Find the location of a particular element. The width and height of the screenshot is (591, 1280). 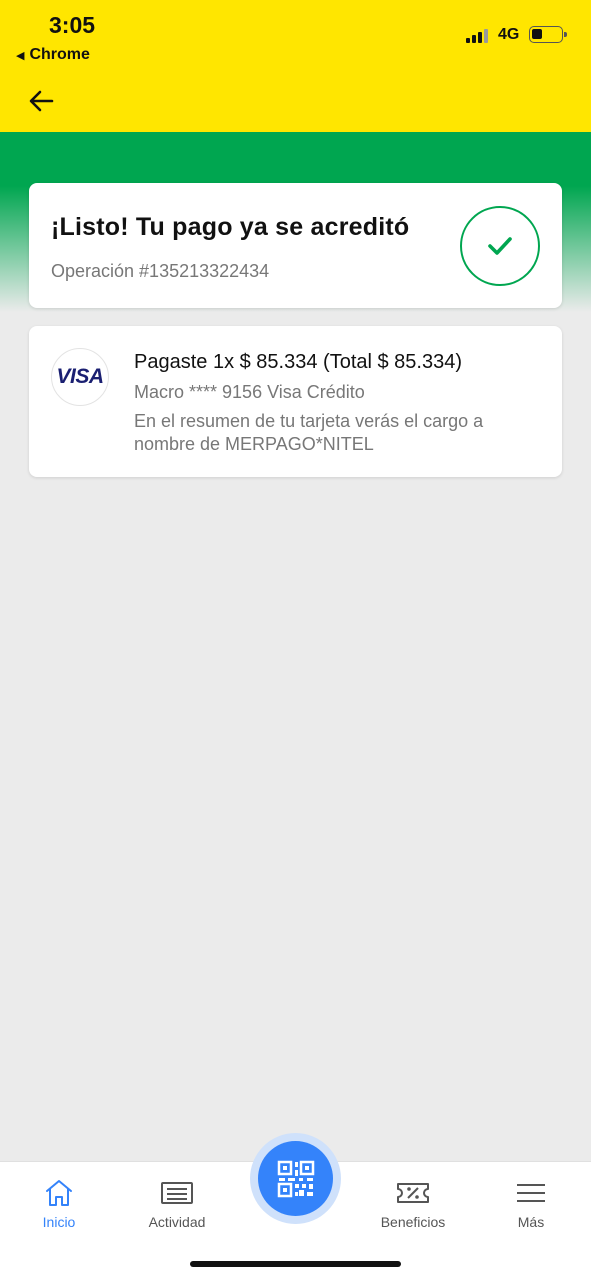

network-type: 4G is located at coordinates (509, 34).